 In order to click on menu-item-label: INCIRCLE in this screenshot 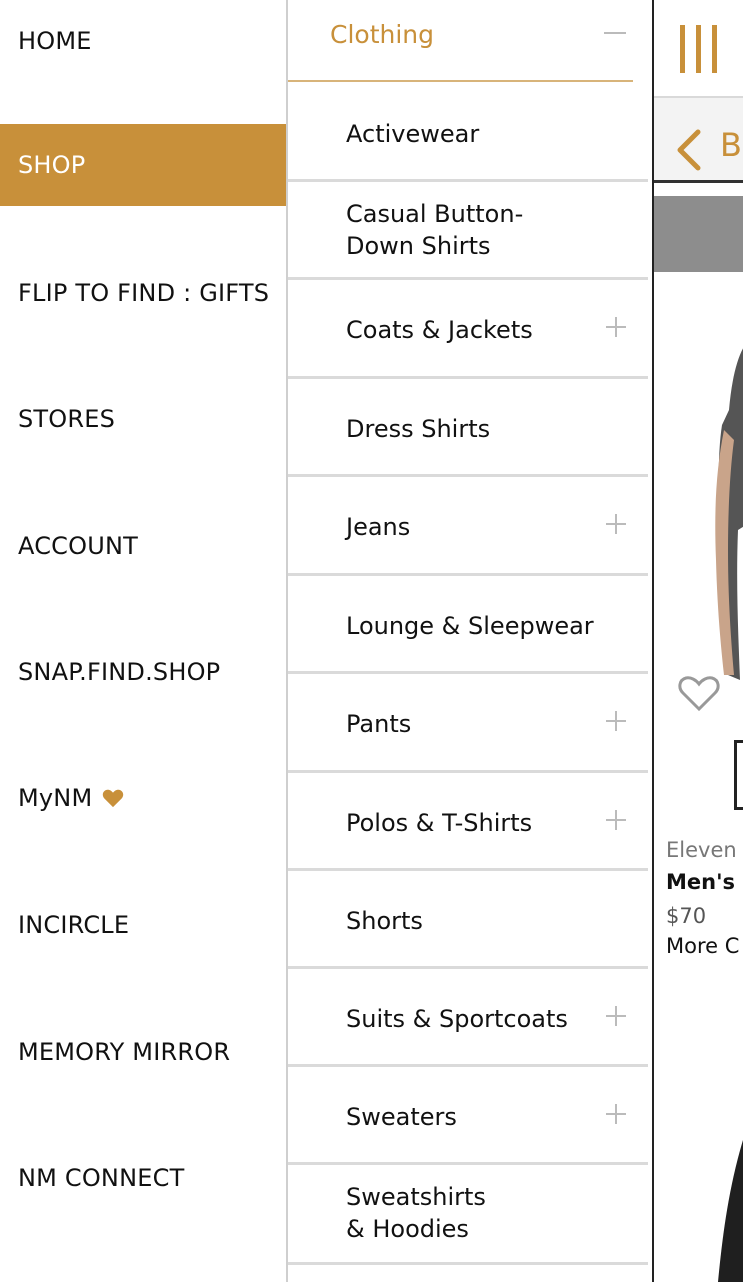, I will do `click(74, 925)`.